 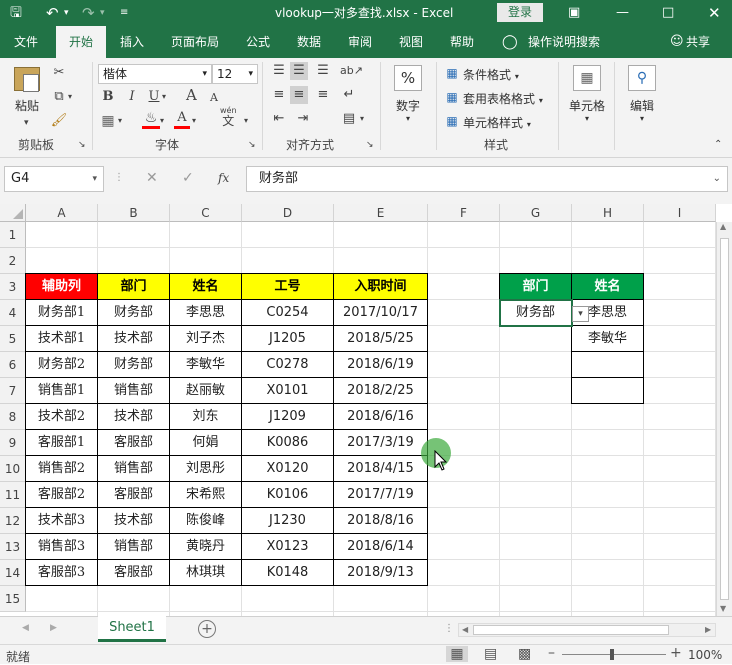 What do you see at coordinates (287, 468) in the screenshot?
I see `table-cell: X0120` at bounding box center [287, 468].